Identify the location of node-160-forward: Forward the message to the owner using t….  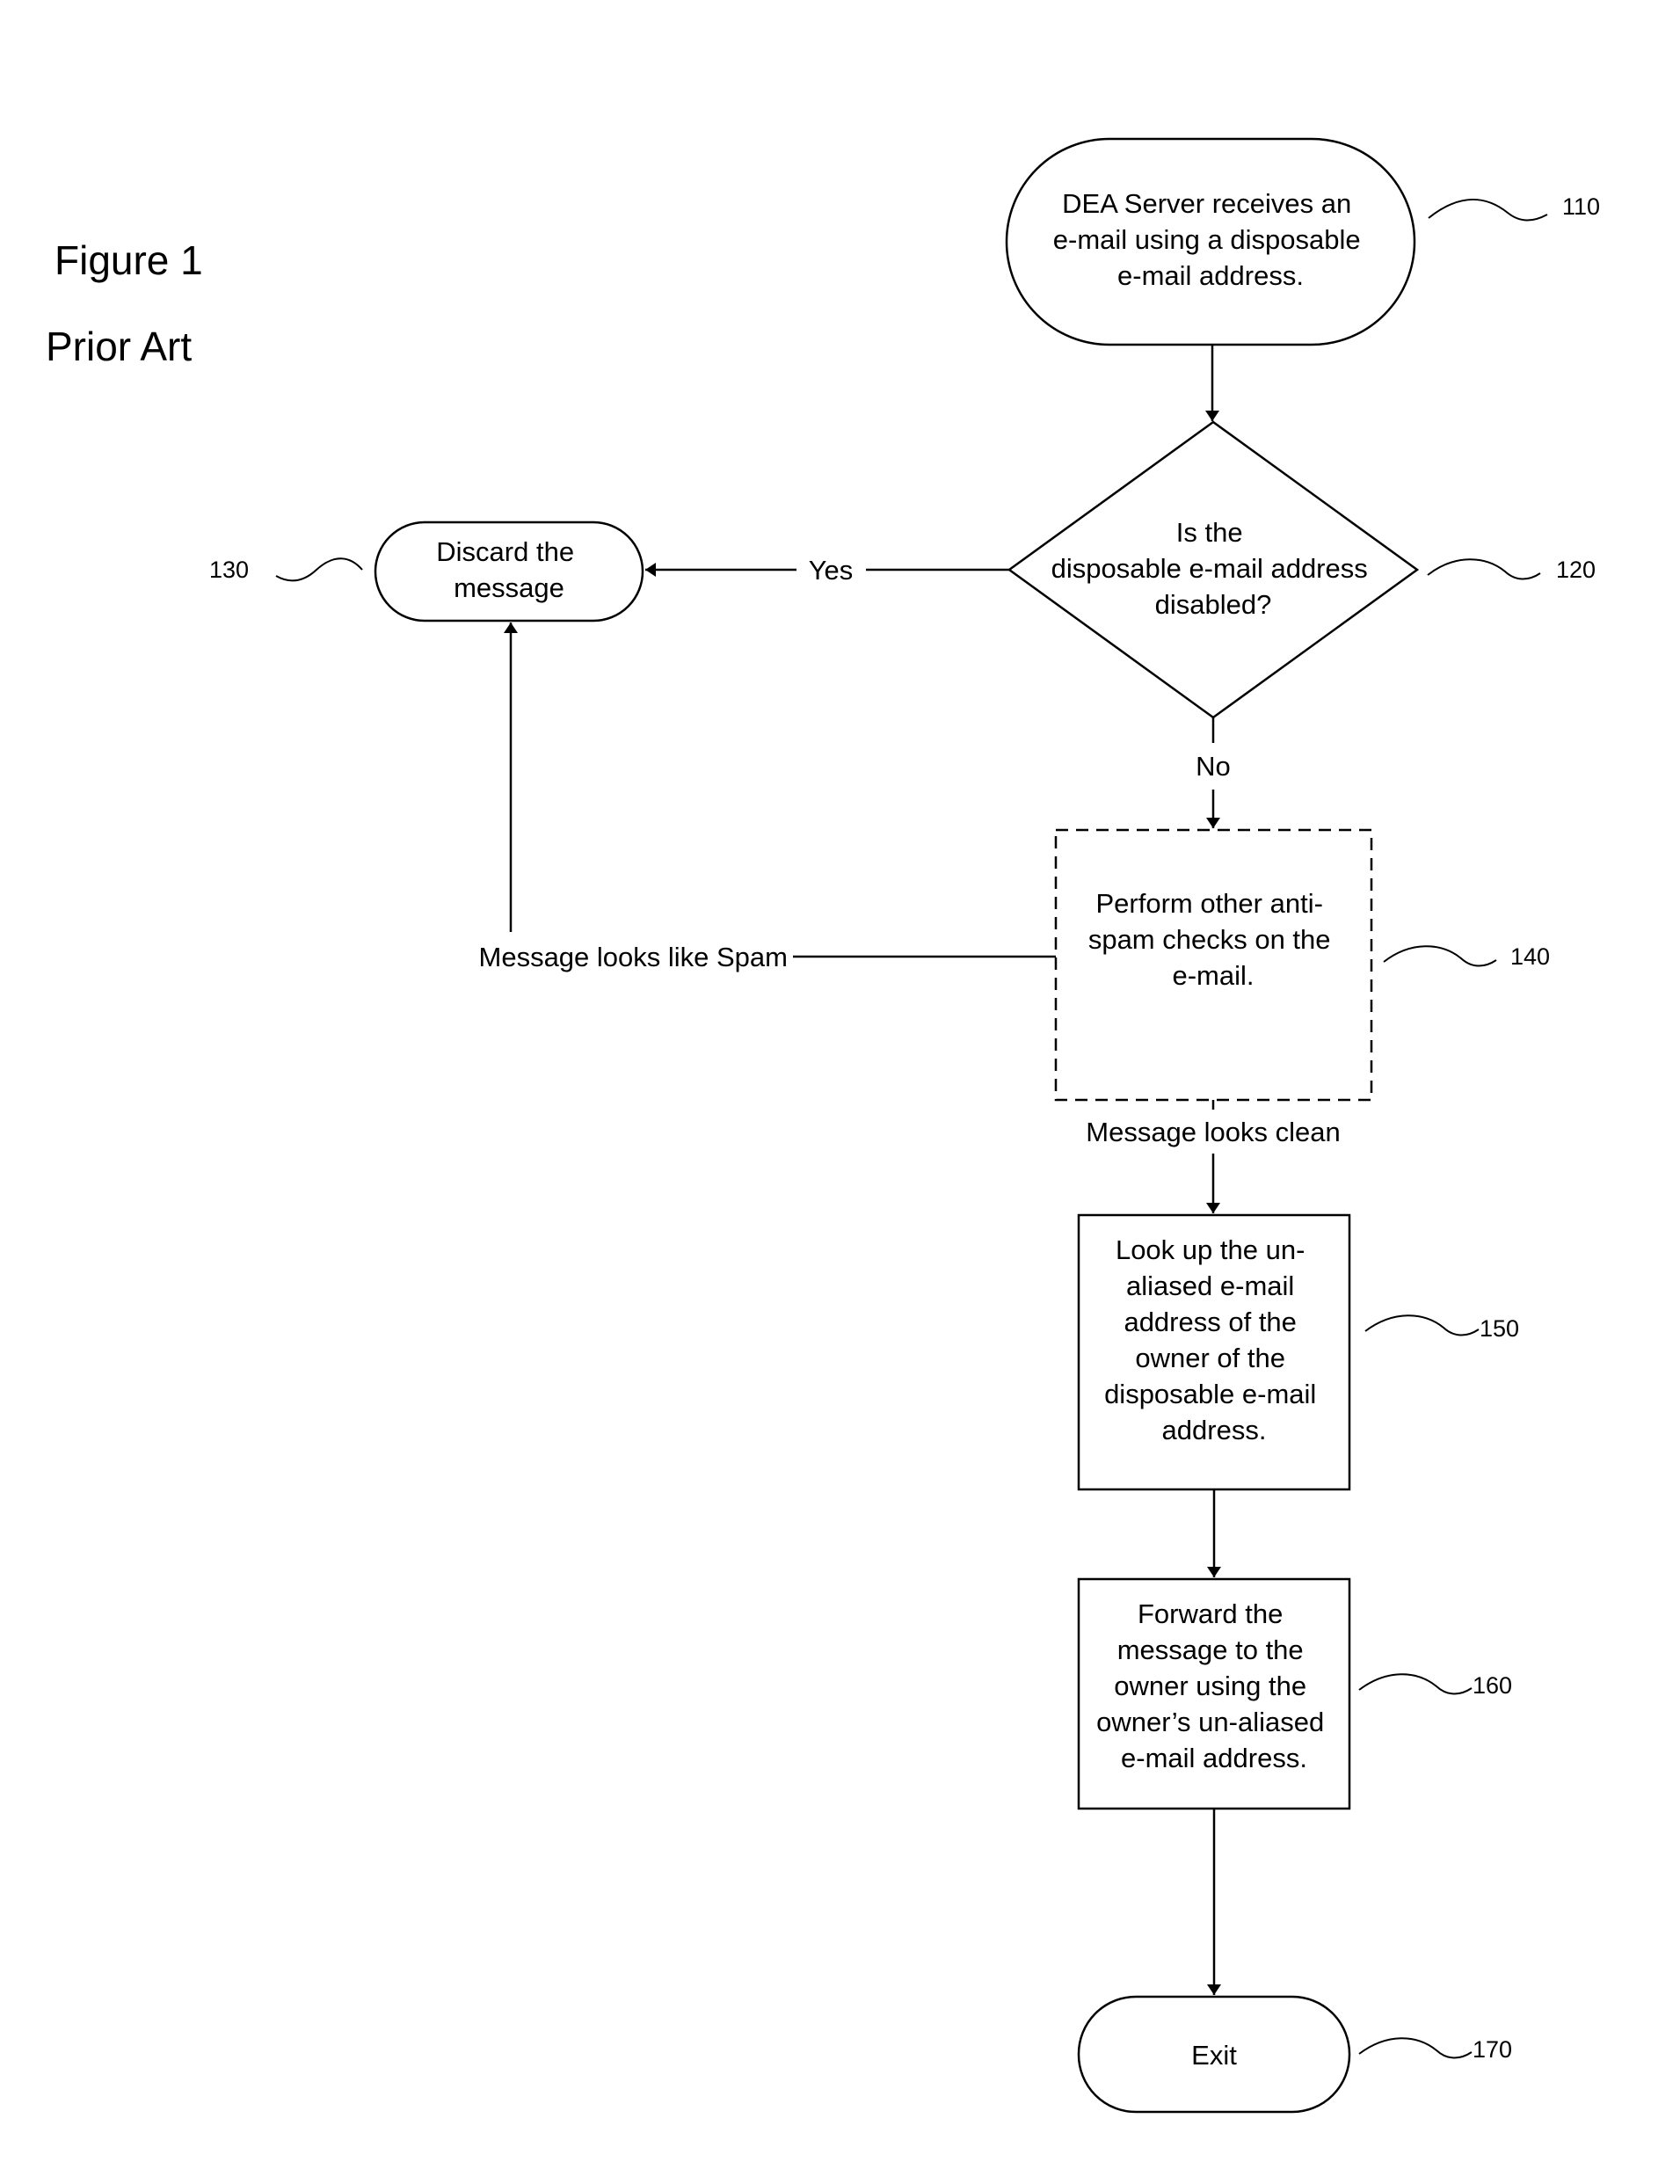
(1294, 1693).